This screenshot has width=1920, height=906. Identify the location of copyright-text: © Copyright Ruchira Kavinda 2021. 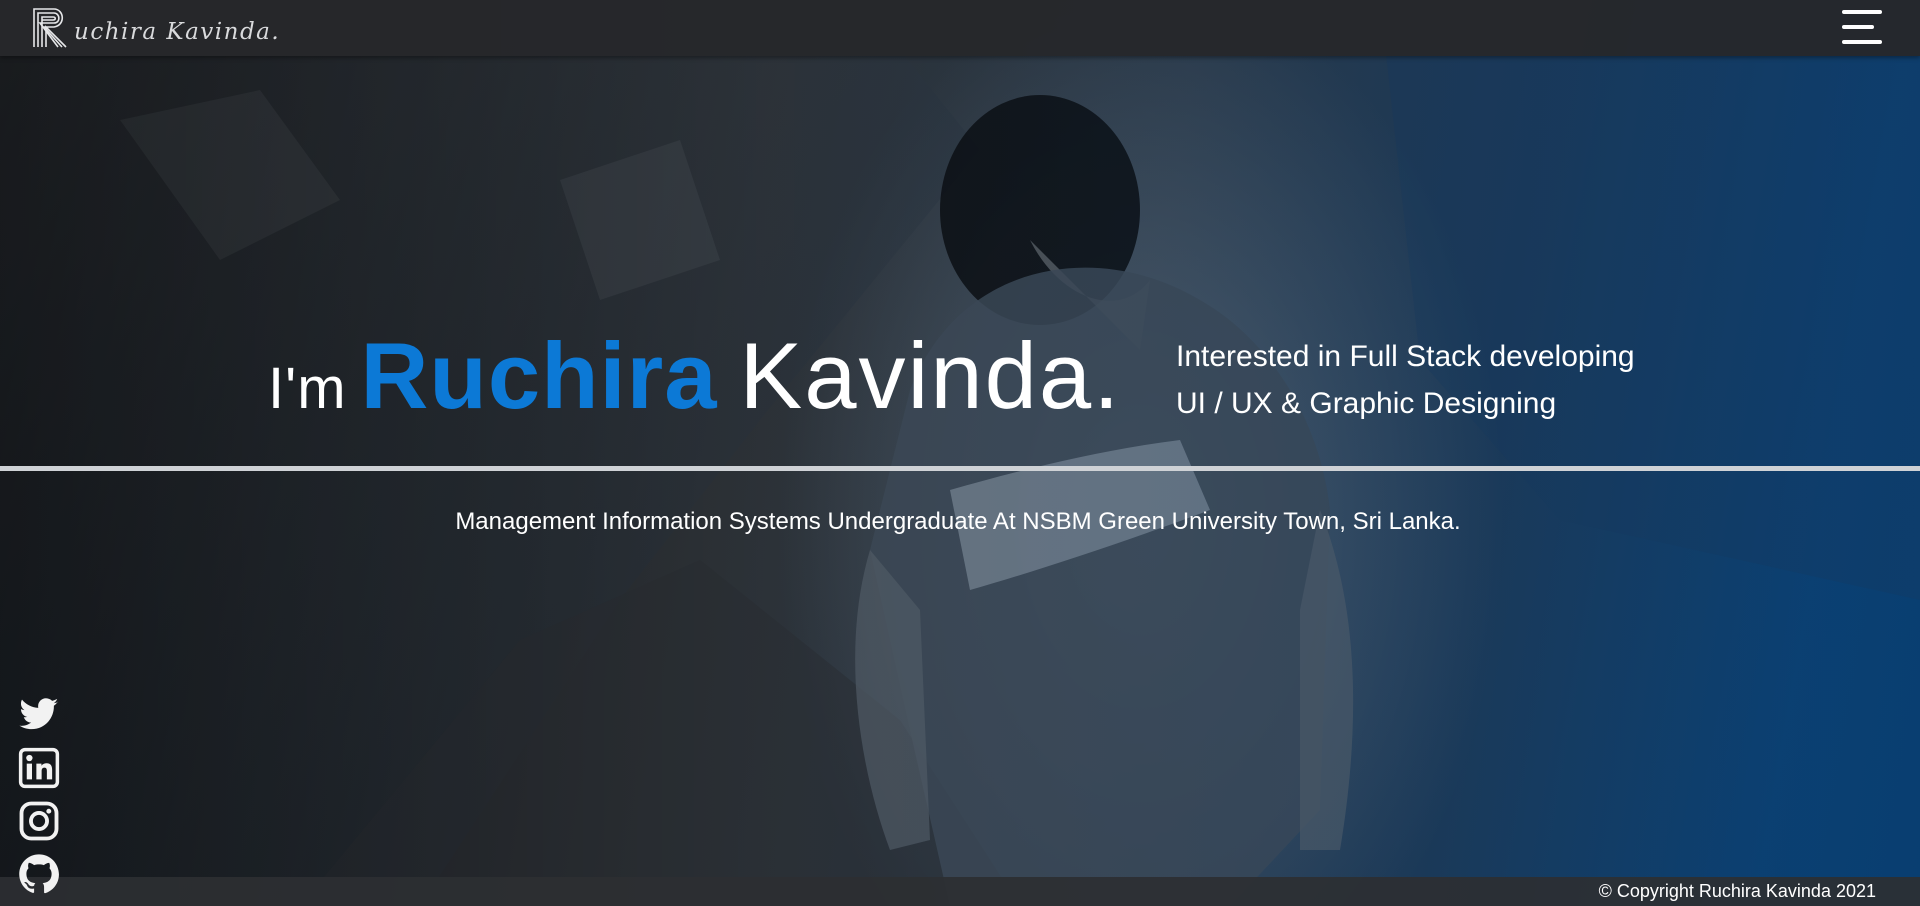
(1737, 891).